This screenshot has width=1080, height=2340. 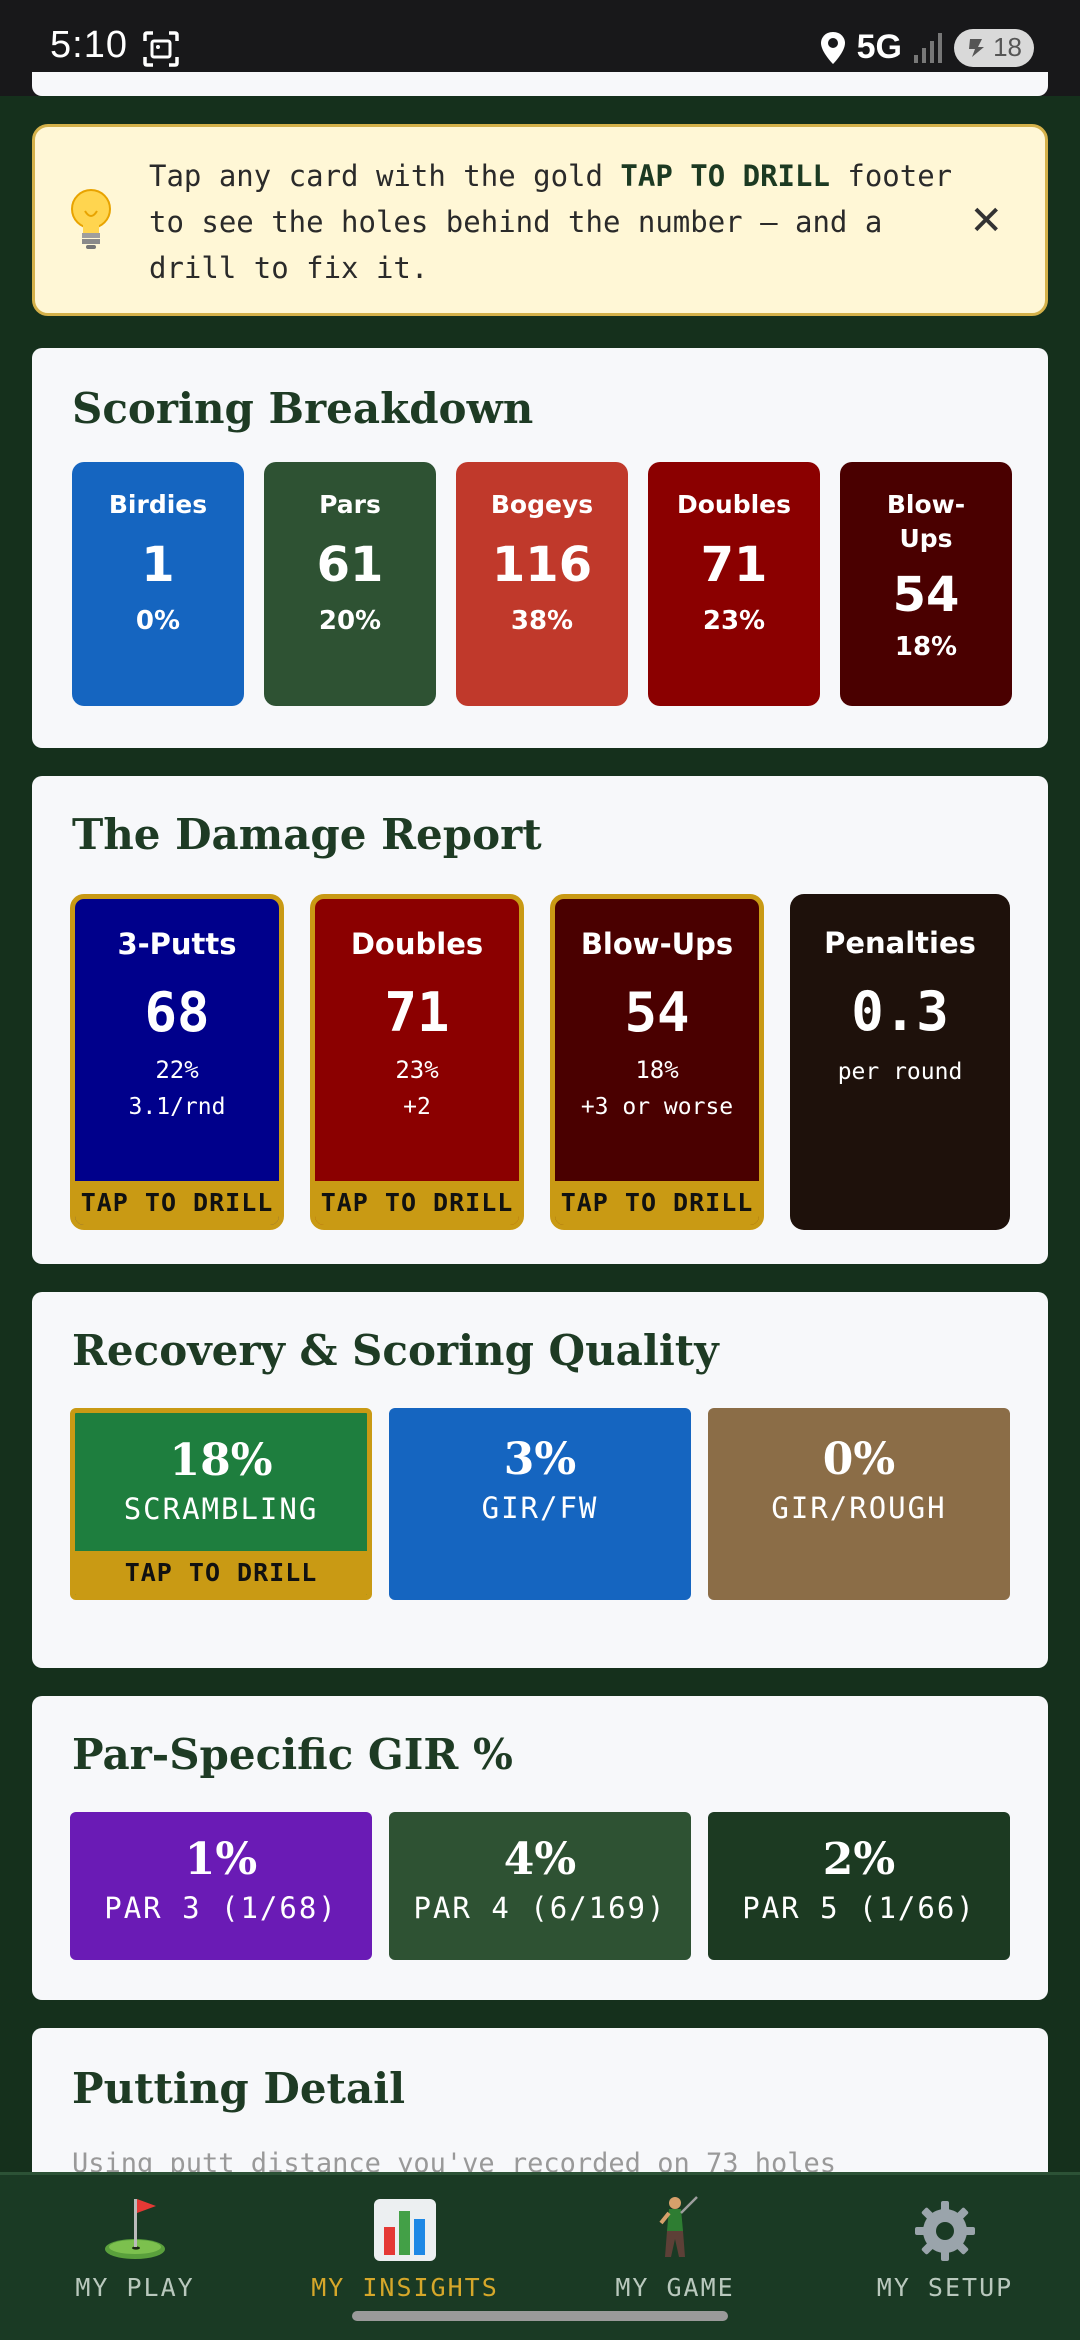 I want to click on par-gir-title: Par-Specific GIR %, so click(x=292, y=1754).